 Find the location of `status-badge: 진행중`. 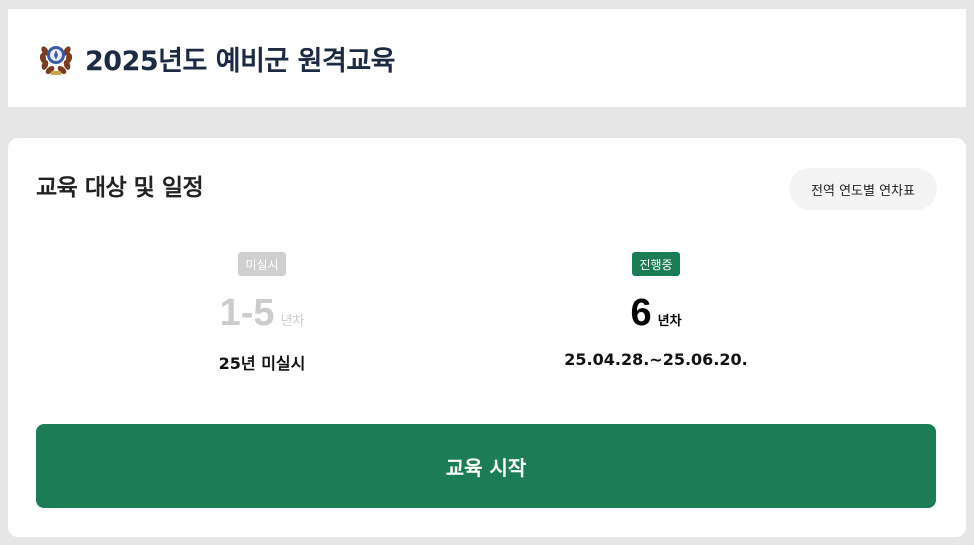

status-badge: 진행중 is located at coordinates (656, 264).